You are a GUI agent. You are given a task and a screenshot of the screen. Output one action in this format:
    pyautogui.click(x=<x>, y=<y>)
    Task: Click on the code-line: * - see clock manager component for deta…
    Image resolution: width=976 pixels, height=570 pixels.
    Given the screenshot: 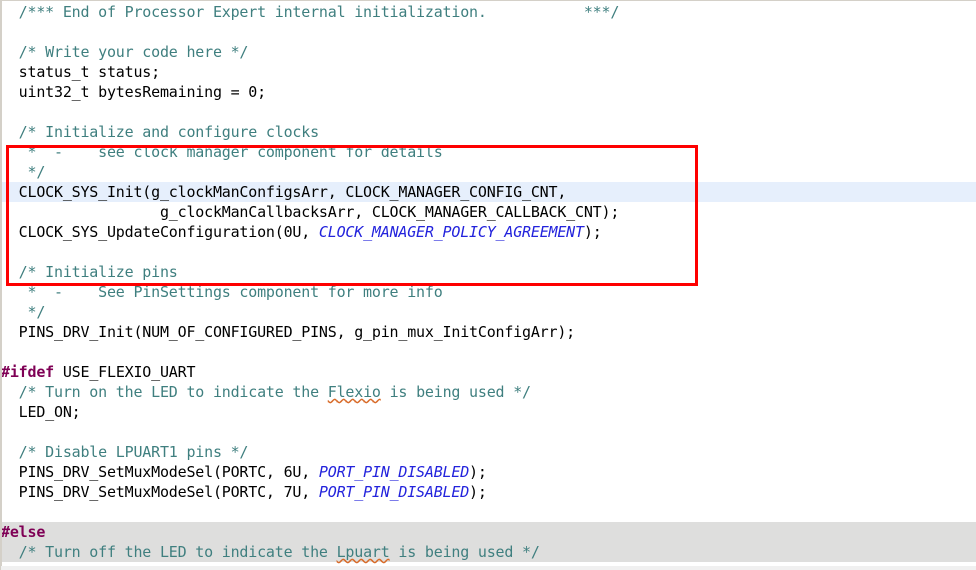 What is the action you would take?
    pyautogui.click(x=222, y=152)
    